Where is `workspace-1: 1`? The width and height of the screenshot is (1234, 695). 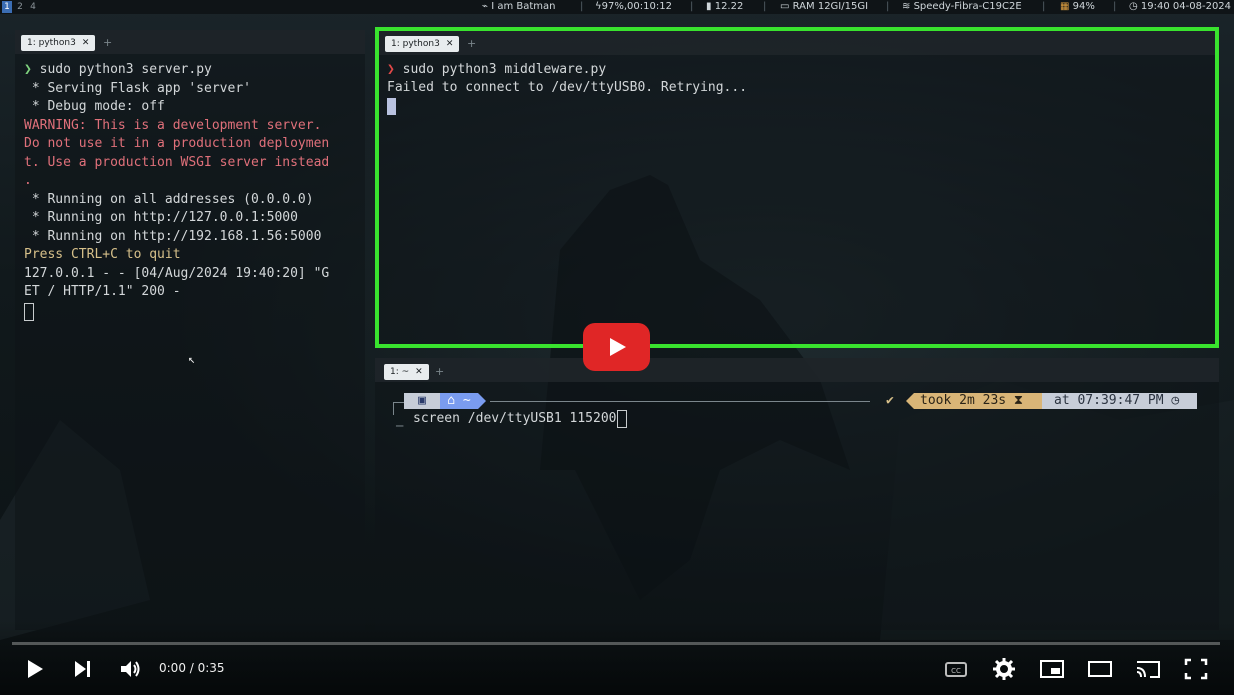
workspace-1: 1 is located at coordinates (7, 7).